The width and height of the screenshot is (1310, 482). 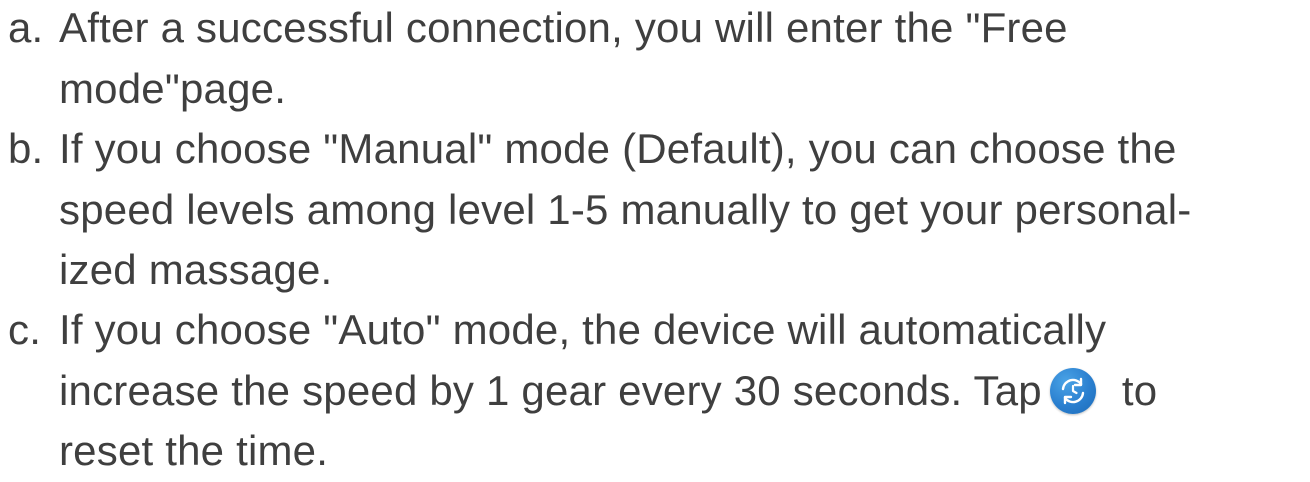 What do you see at coordinates (26, 148) in the screenshot?
I see `list-marker: b.` at bounding box center [26, 148].